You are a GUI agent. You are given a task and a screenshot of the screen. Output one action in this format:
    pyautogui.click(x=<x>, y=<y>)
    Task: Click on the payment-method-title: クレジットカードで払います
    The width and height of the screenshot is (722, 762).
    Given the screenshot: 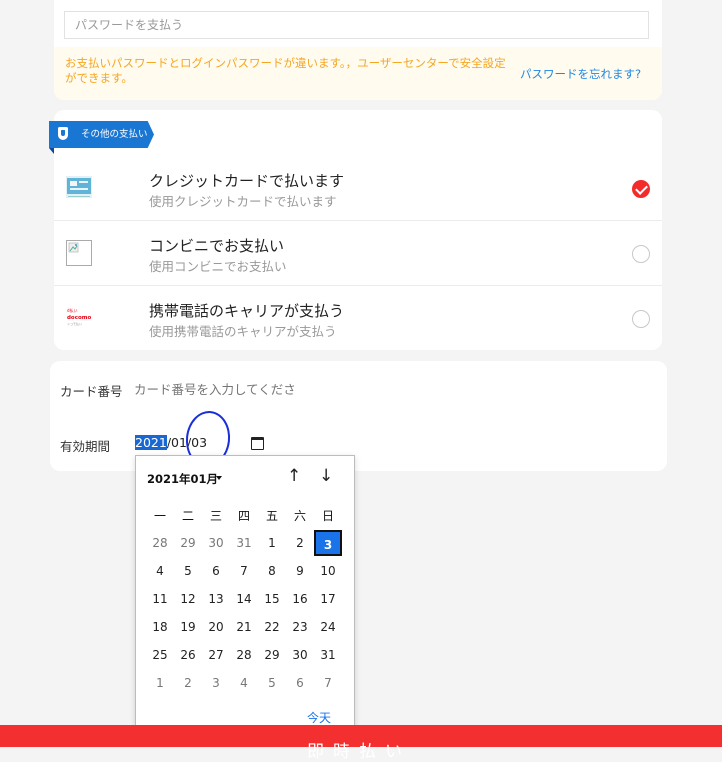 What is the action you would take?
    pyautogui.click(x=247, y=181)
    